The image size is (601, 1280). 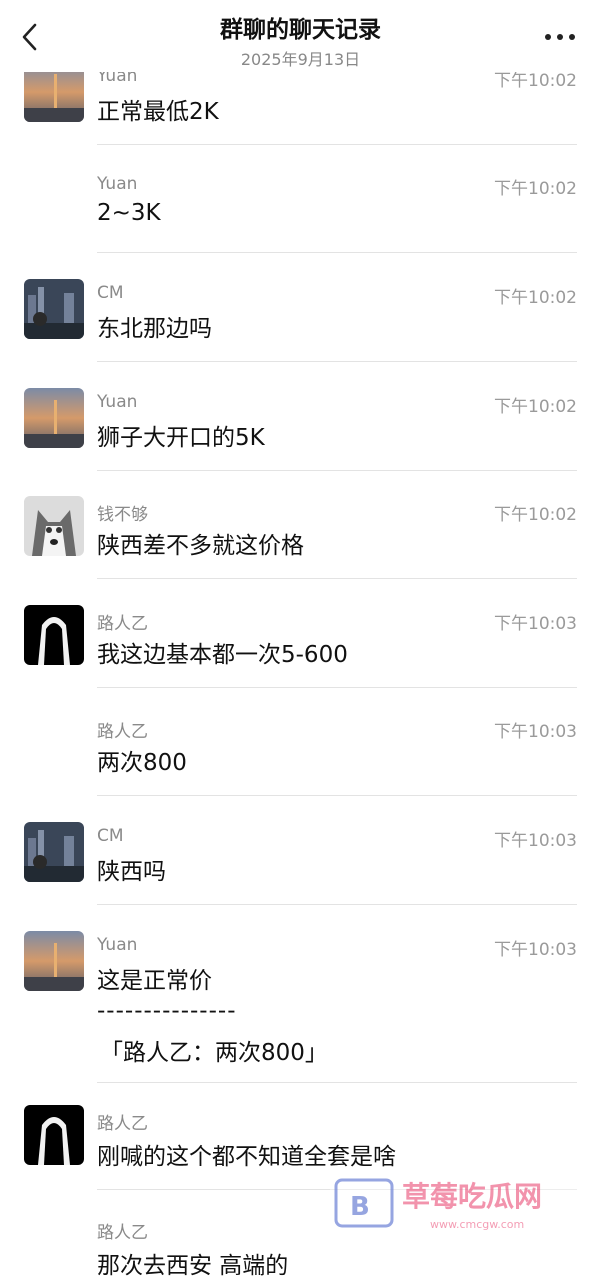 I want to click on message-text: 2~3K, so click(x=129, y=213).